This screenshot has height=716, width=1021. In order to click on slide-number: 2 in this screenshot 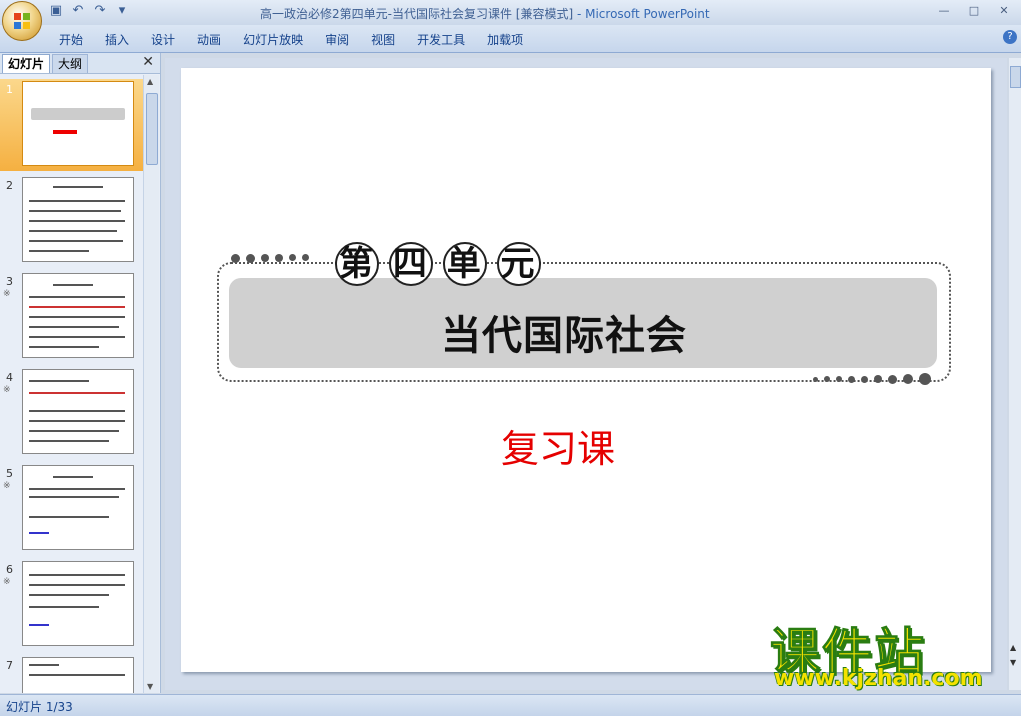, I will do `click(9, 185)`.